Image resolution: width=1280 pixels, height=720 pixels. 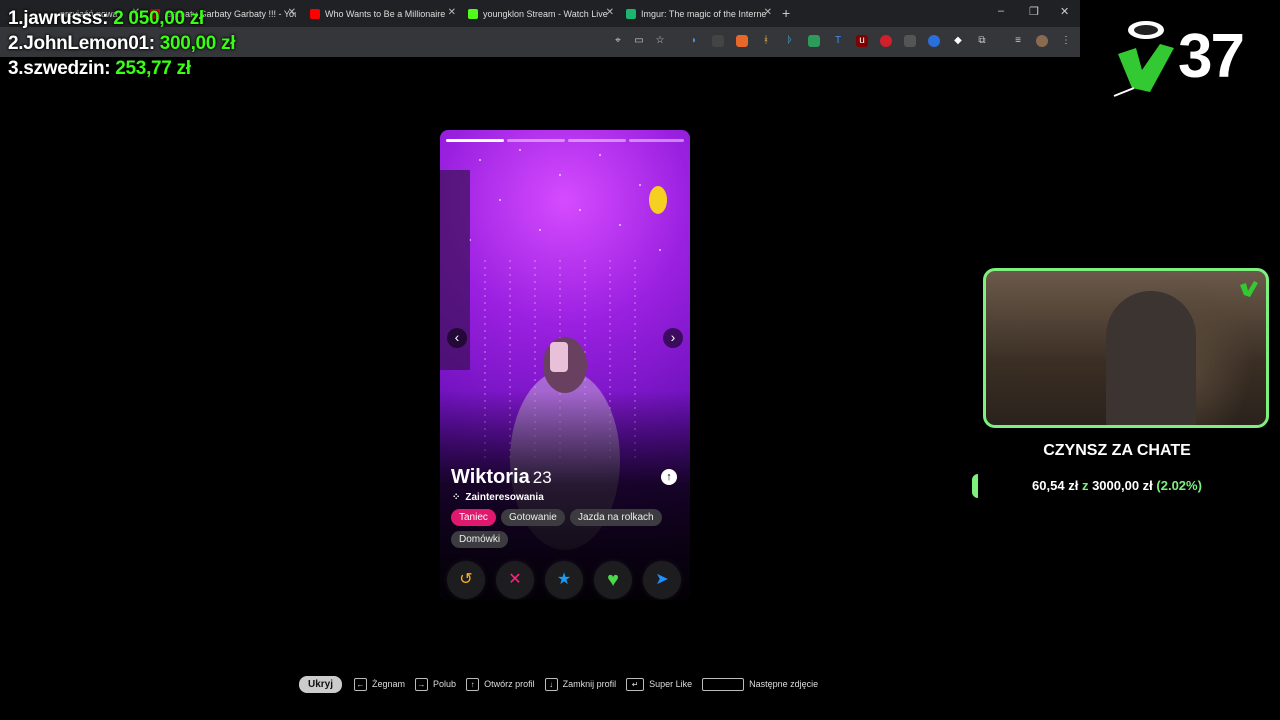 I want to click on donation-amount: 300,00 zł, so click(x=197, y=43).